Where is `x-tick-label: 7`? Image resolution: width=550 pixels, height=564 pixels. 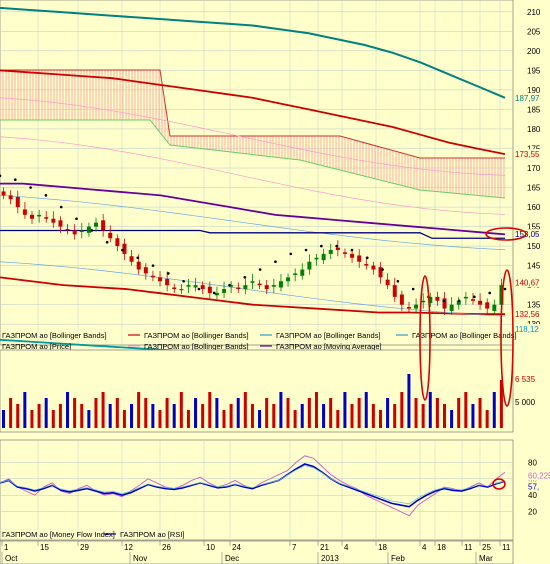
x-tick-label: 7 is located at coordinates (294, 547).